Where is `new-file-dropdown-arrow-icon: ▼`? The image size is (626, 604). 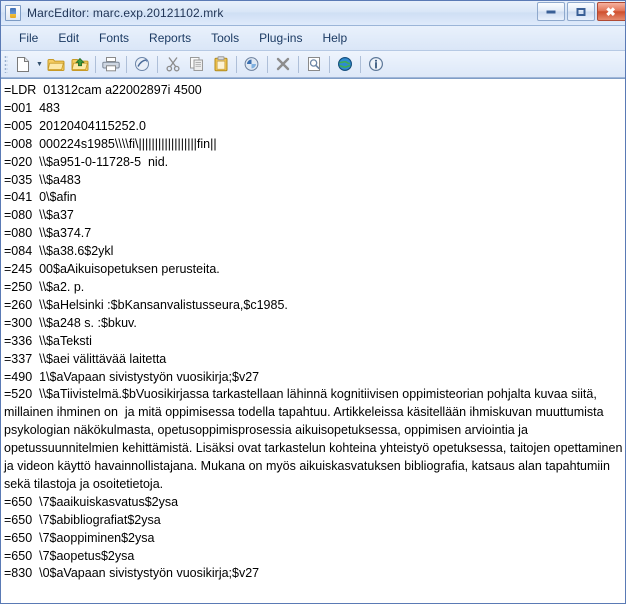
new-file-dropdown-arrow-icon: ▼ is located at coordinates (39, 64).